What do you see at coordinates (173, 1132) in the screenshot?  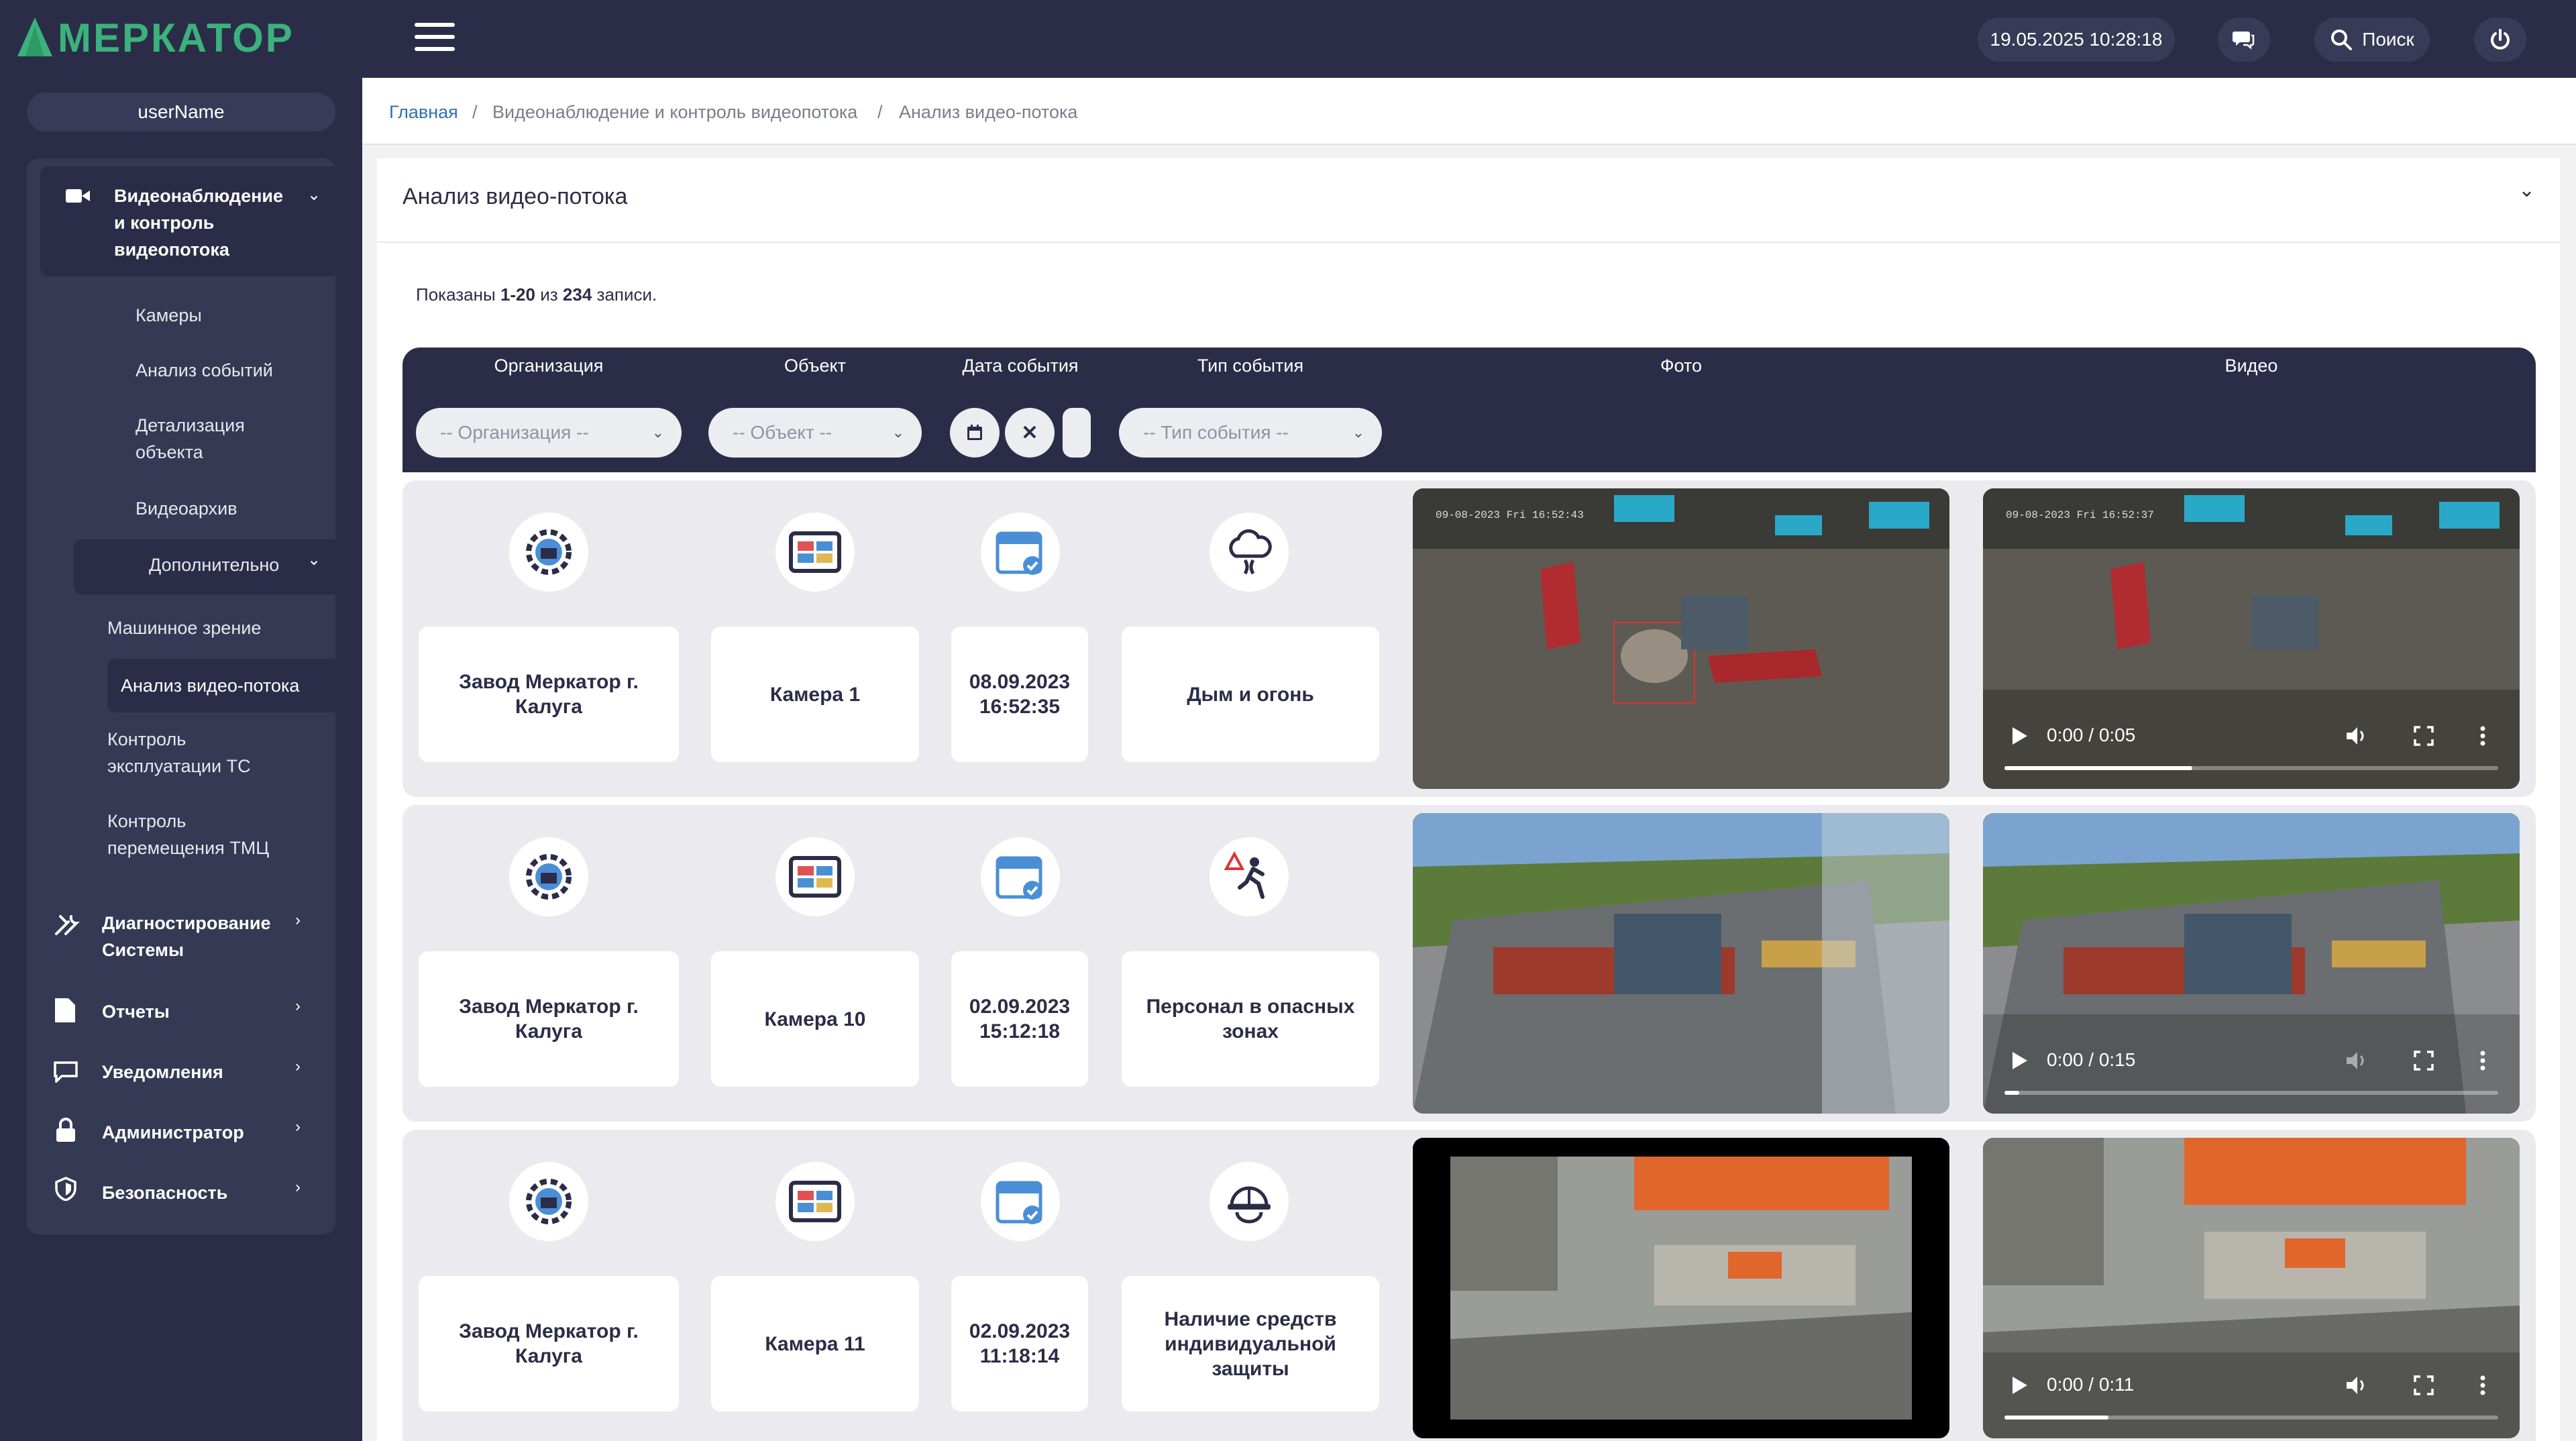 I see `sidebar-item-admin: Администратор` at bounding box center [173, 1132].